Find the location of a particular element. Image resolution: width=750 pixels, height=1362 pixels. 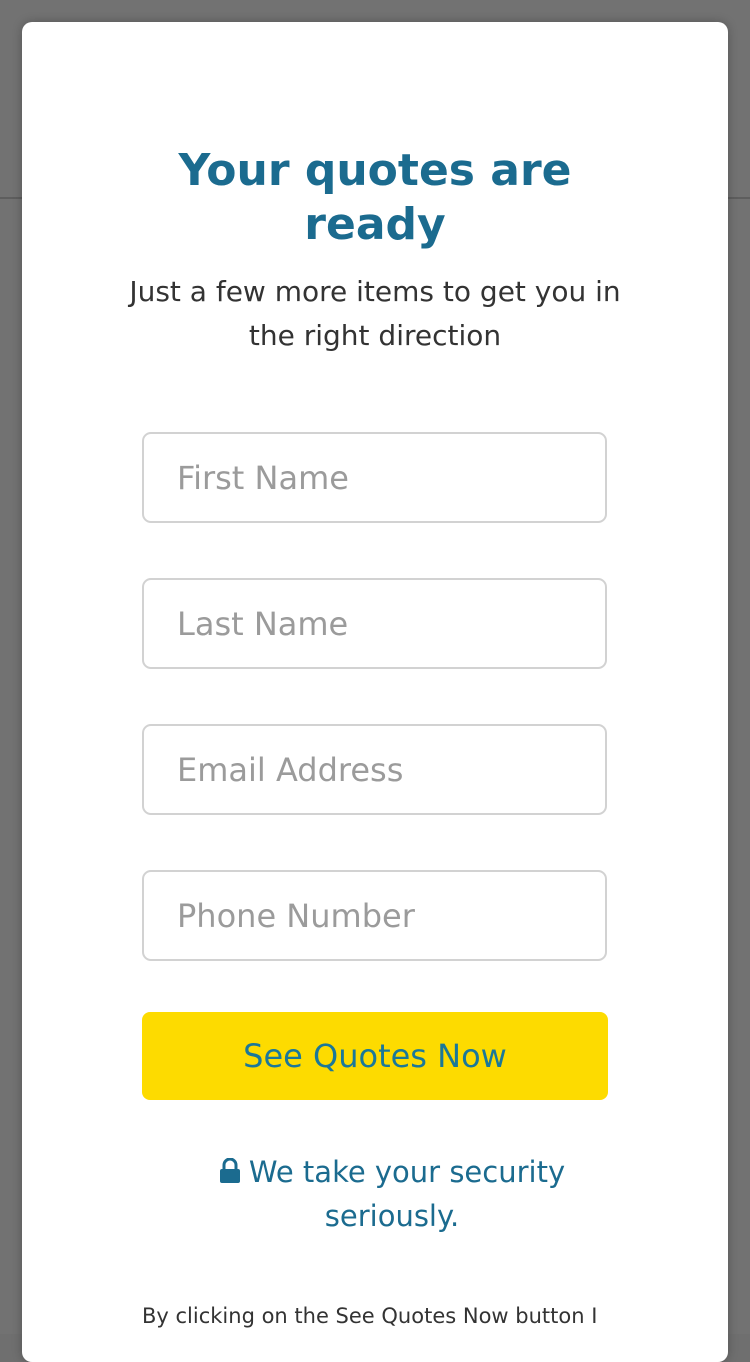

email-field is located at coordinates (374, 769).